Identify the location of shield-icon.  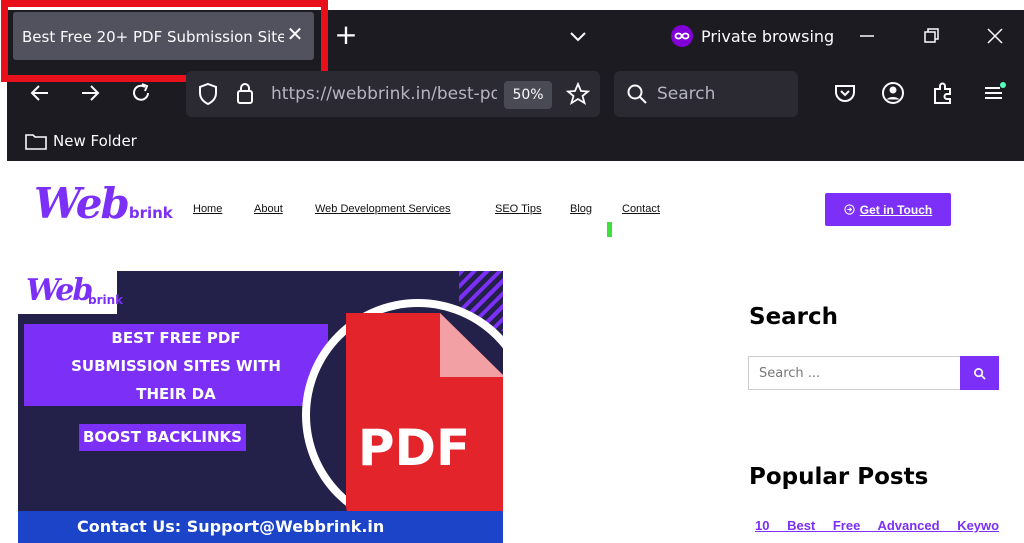
(208, 94).